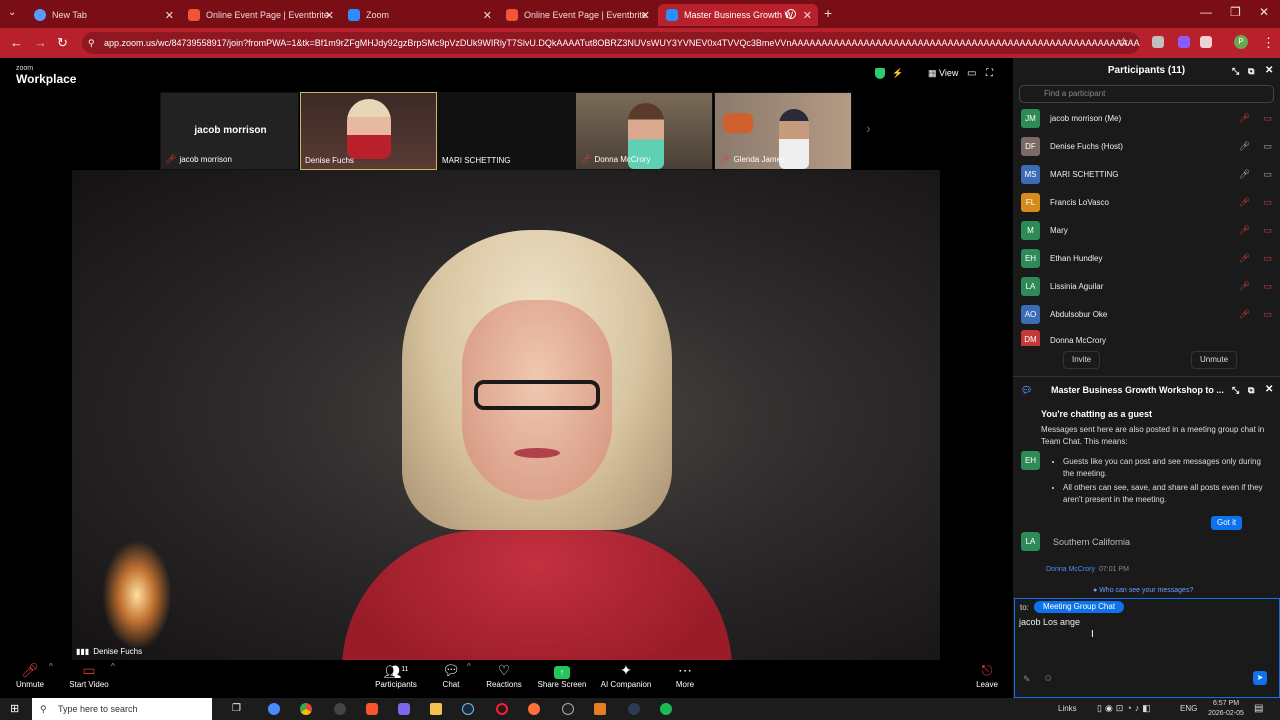 This screenshot has width=1280, height=720. I want to click on tab-eventbrite-2: Online Event Page | Eventbrite ✕, so click(577, 15).